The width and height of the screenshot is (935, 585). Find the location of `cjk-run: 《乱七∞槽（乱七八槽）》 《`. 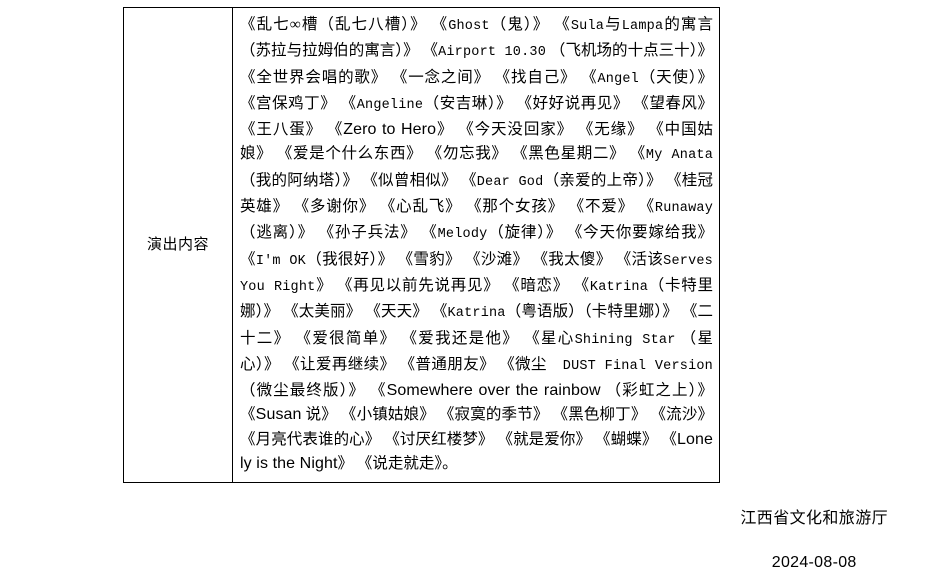

cjk-run: 《乱七∞槽（乱七八槽）》 《 is located at coordinates (344, 24).